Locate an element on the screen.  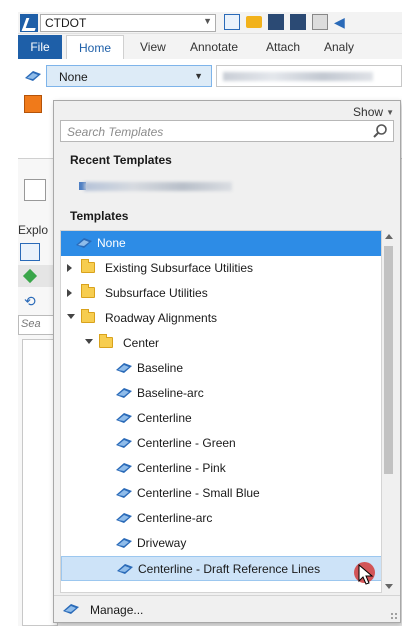
level-combo is located at coordinates (309, 76).